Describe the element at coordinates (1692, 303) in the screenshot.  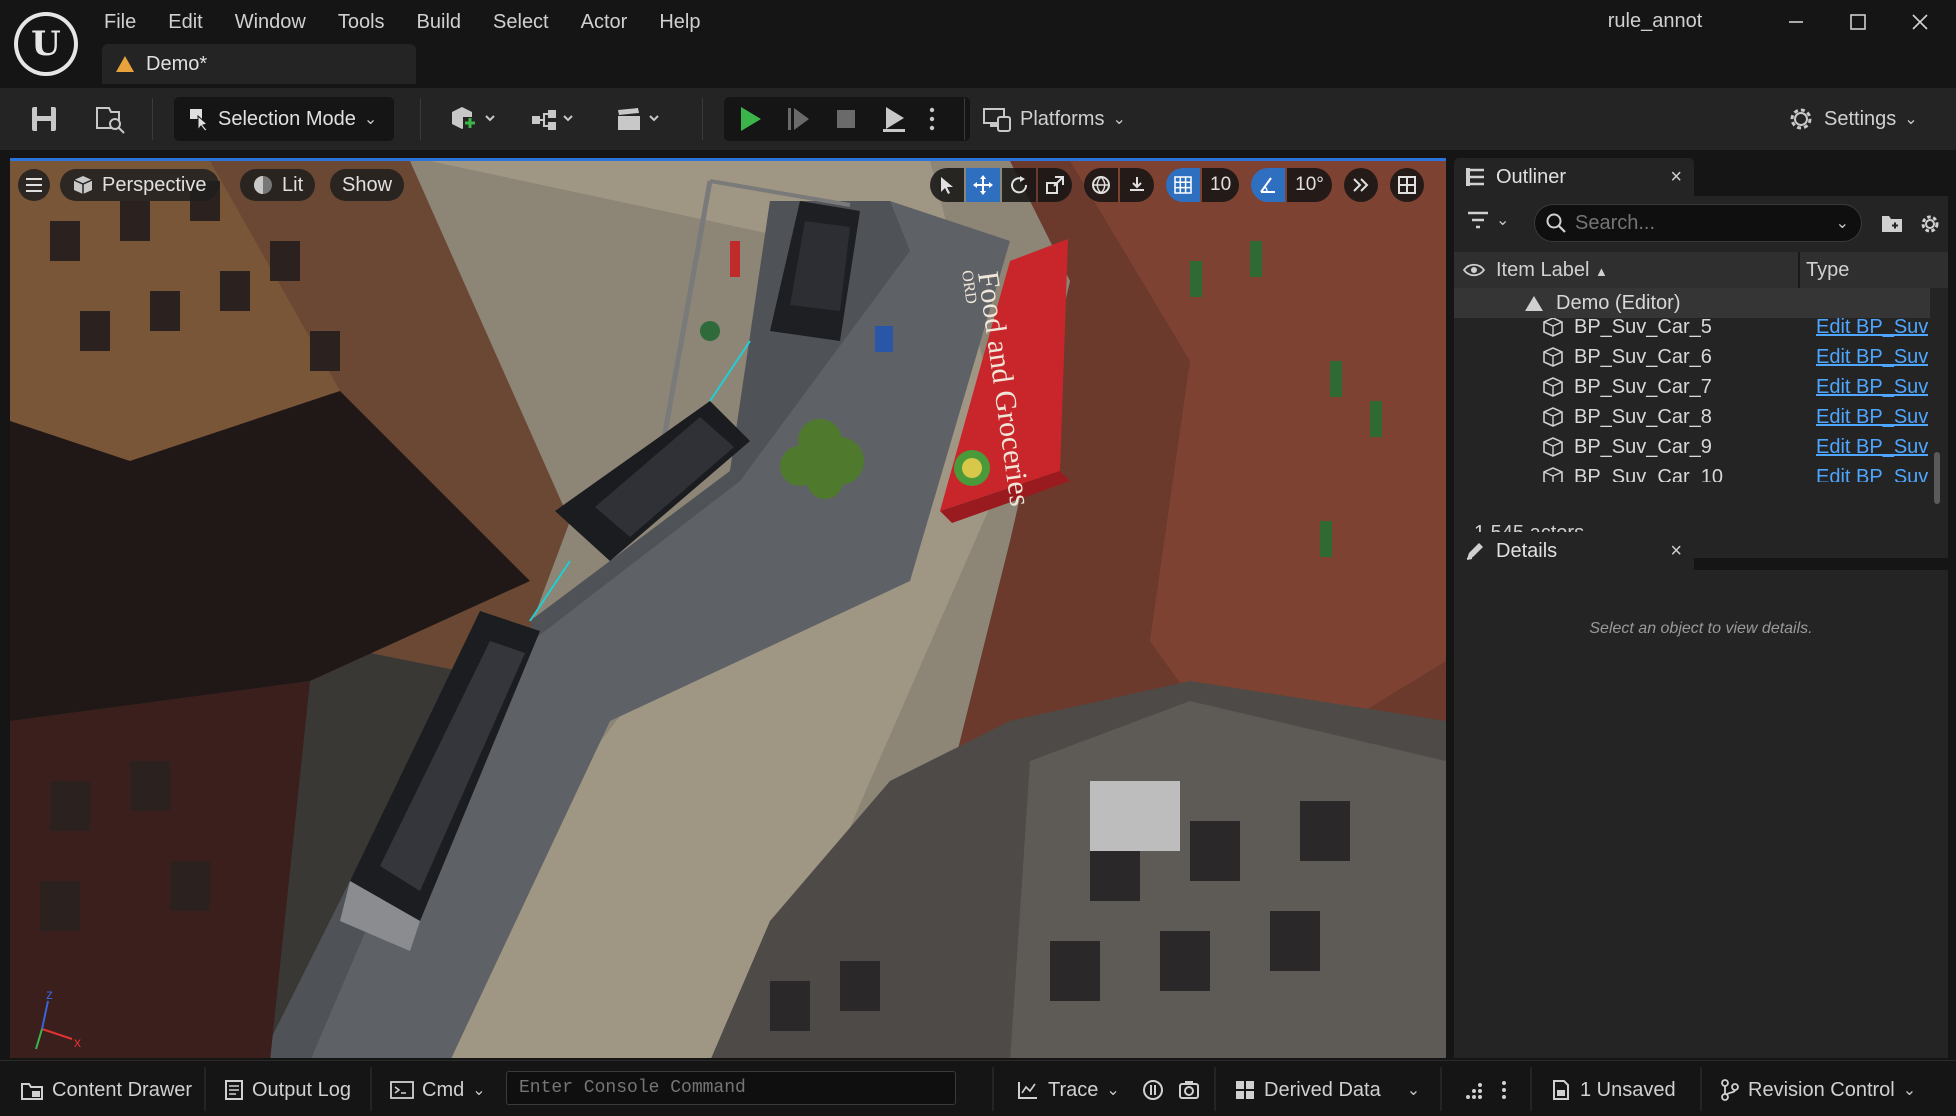
I see `world-row: Demo (Editor)` at that location.